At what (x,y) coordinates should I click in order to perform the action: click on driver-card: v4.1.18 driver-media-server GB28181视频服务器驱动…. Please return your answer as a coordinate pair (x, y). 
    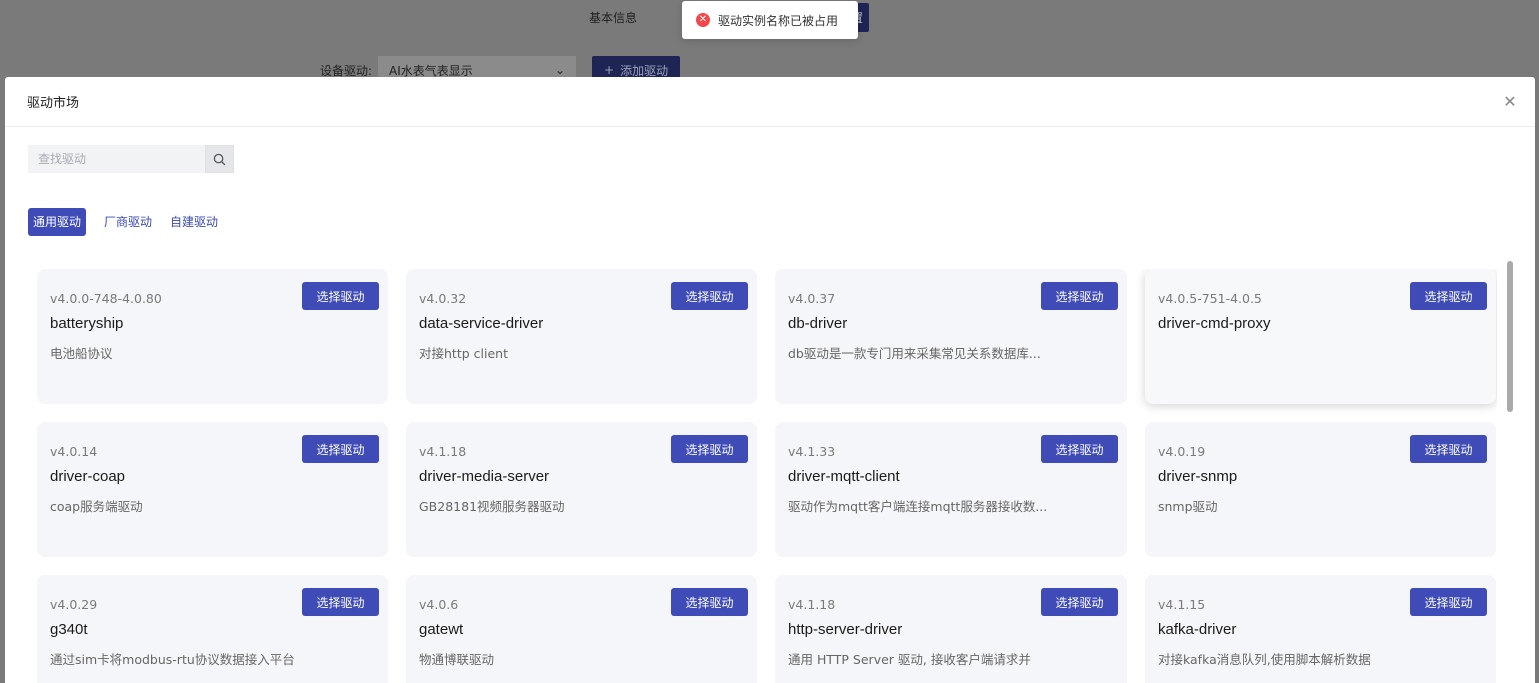
    Looking at the image, I should click on (581, 489).